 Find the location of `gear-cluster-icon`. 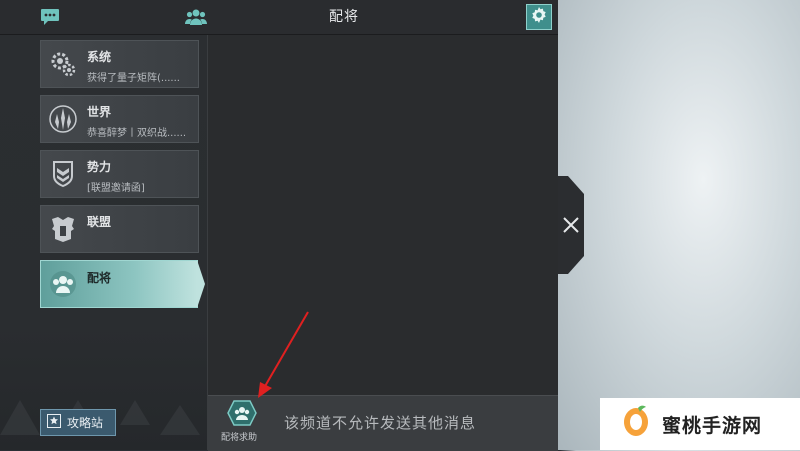

gear-cluster-icon is located at coordinates (63, 64).